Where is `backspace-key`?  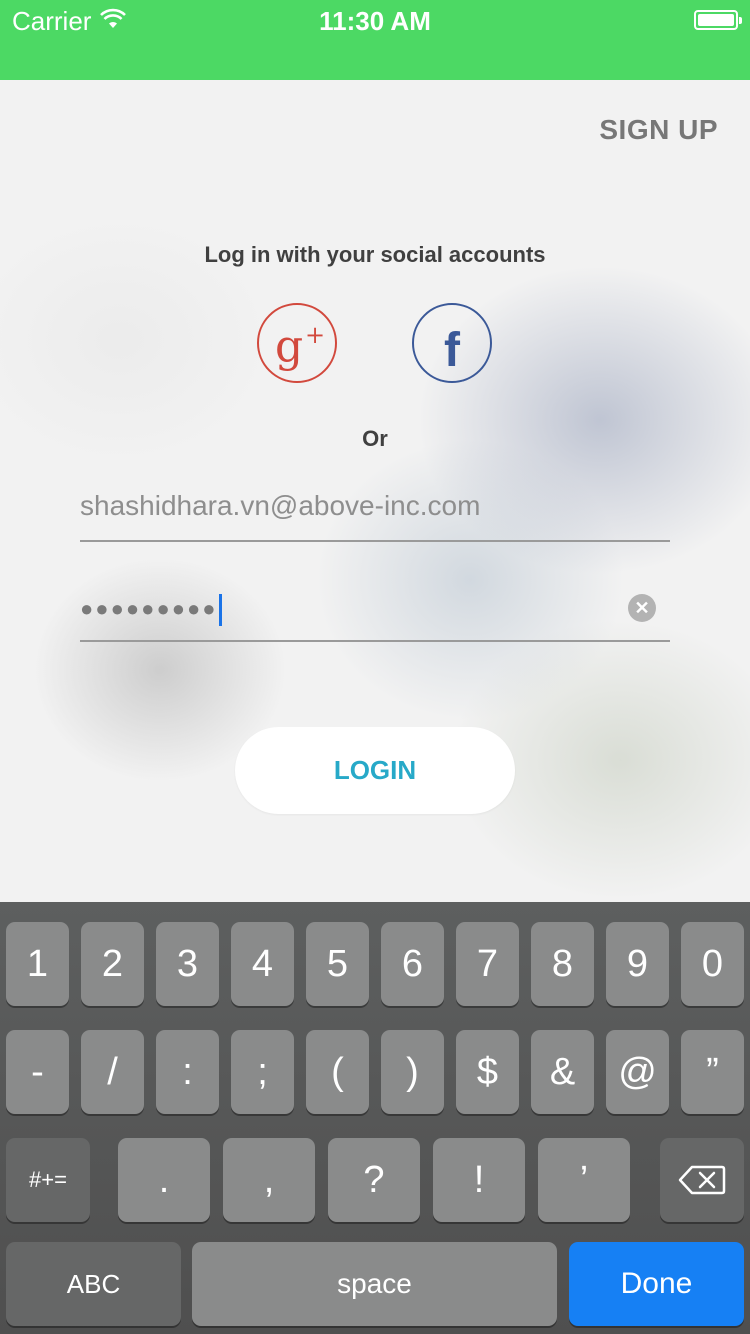 backspace-key is located at coordinates (702, 1180).